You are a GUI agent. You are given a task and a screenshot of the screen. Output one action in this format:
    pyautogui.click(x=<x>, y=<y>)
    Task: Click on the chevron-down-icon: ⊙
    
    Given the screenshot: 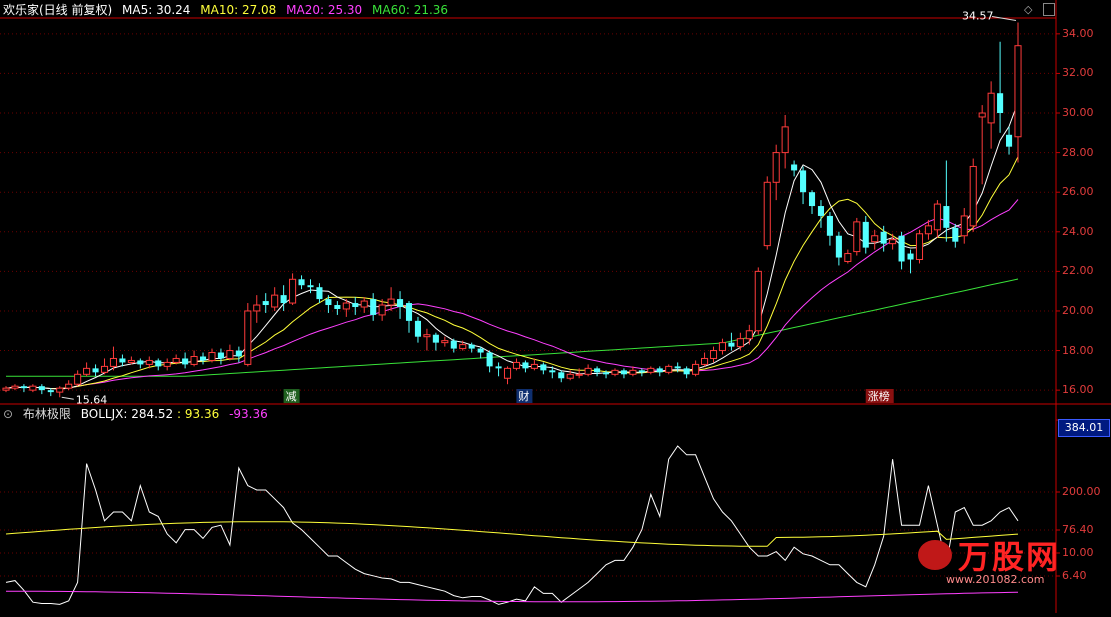 What is the action you would take?
    pyautogui.click(x=8, y=414)
    